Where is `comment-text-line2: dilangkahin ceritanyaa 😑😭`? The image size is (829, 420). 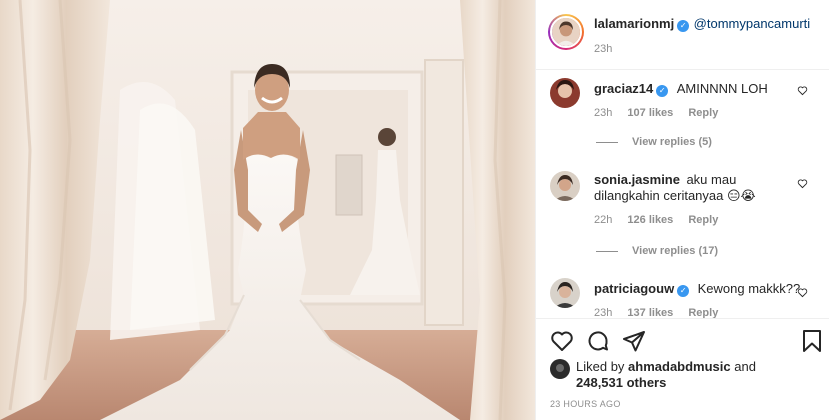 comment-text-line2: dilangkahin ceritanyaa 😑😭 is located at coordinates (675, 195).